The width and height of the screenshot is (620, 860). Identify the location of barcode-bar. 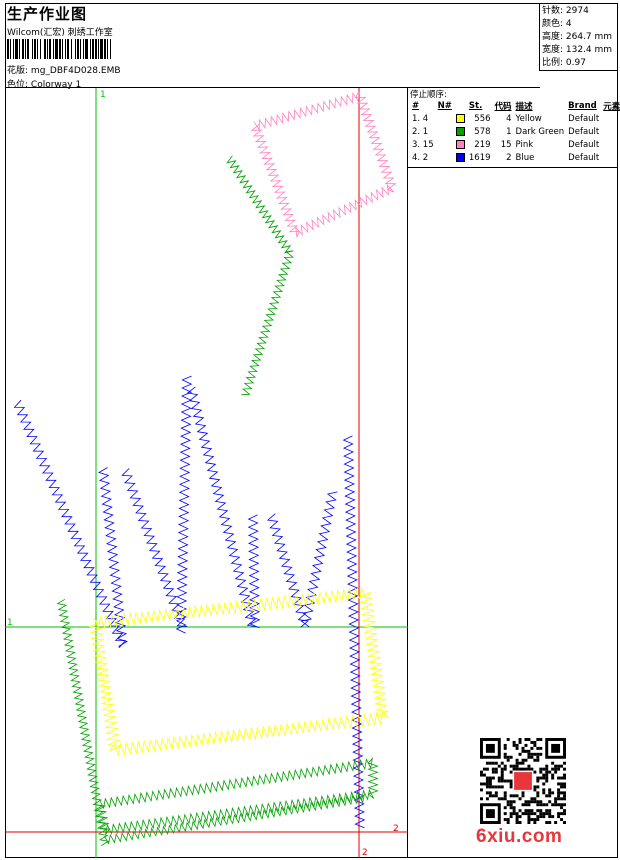
(112, 49).